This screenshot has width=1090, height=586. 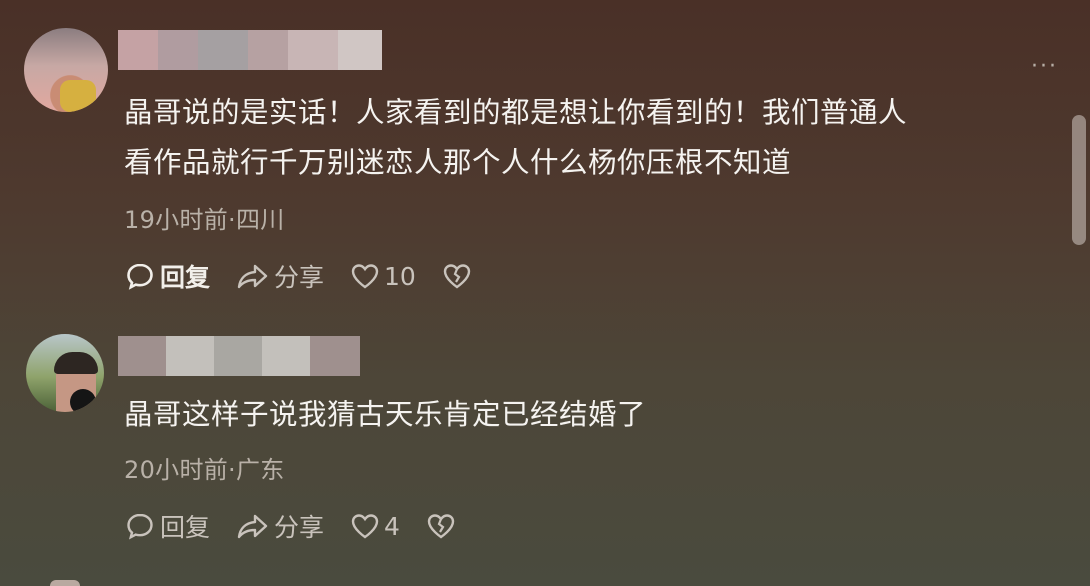 I want to click on comment-actions: 回复 分享 10, so click(x=313, y=276).